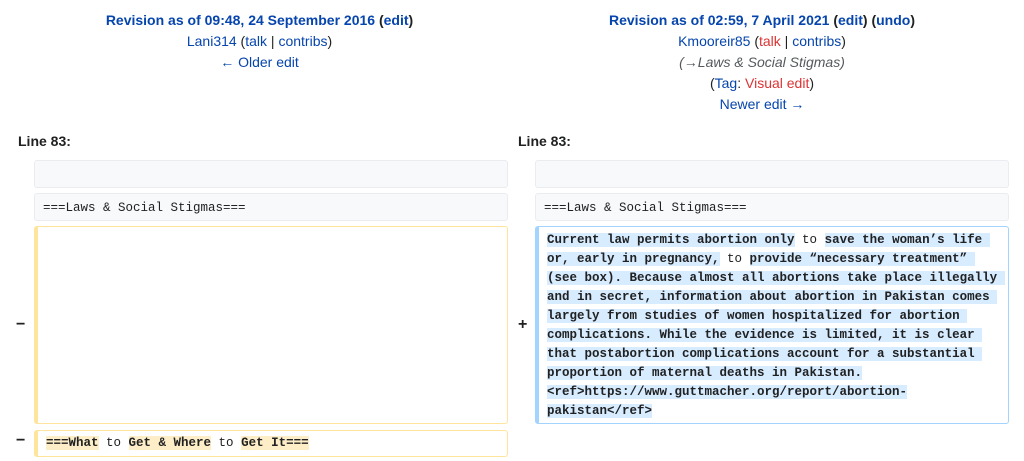 This screenshot has height=461, width=1024. What do you see at coordinates (893, 20) in the screenshot?
I see `undo-link: undo` at bounding box center [893, 20].